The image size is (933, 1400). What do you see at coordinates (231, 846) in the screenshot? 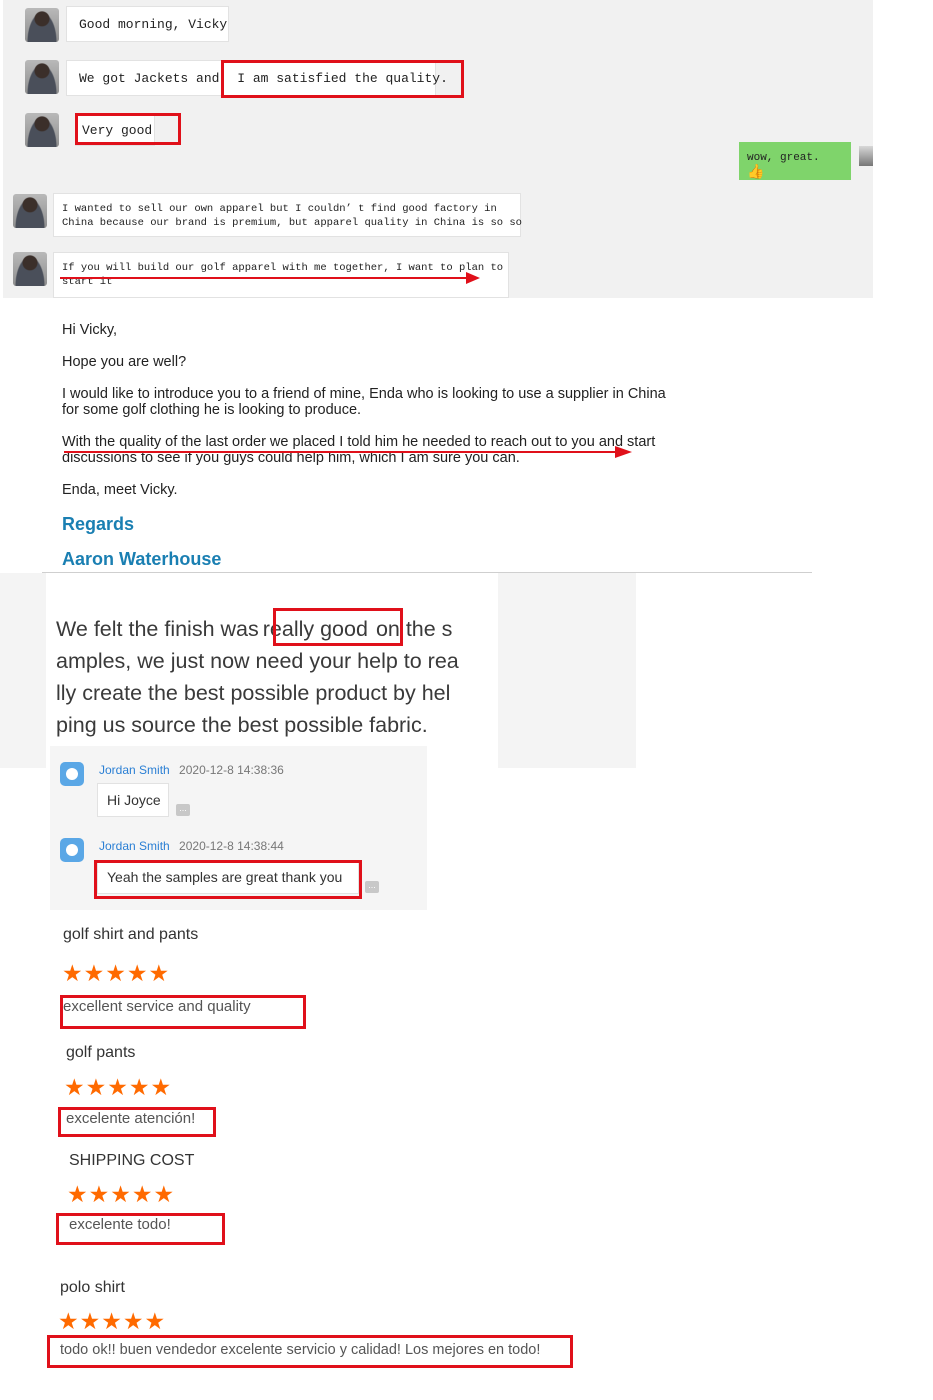
I see `message-time: 2020-12-8 14:38:44` at bounding box center [231, 846].